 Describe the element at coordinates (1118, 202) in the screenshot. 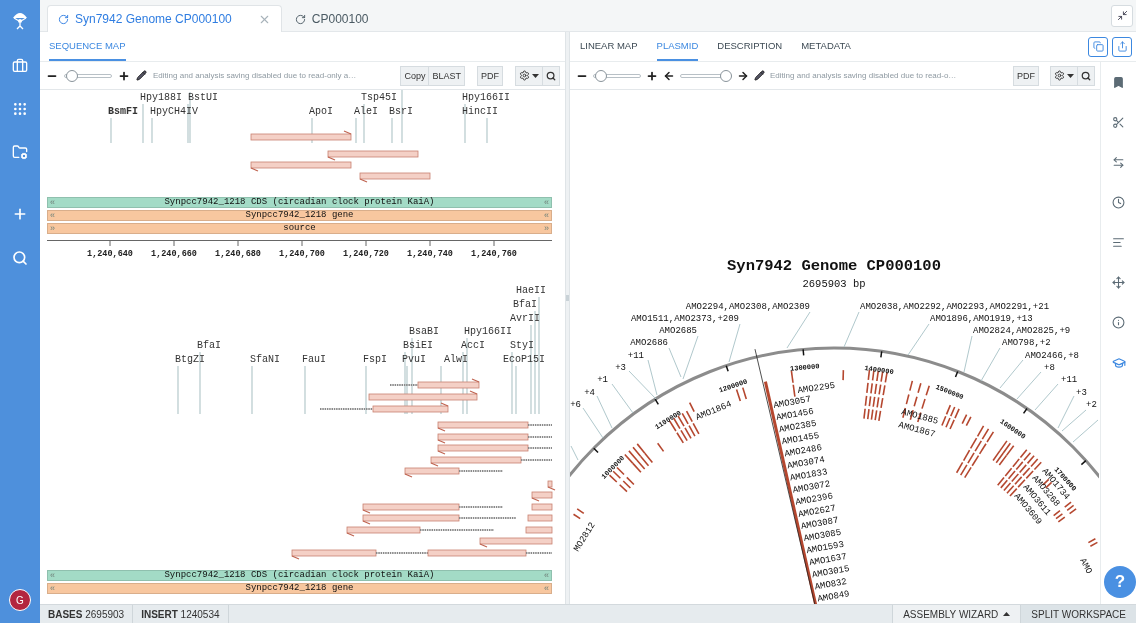

I see `clock-icon` at that location.